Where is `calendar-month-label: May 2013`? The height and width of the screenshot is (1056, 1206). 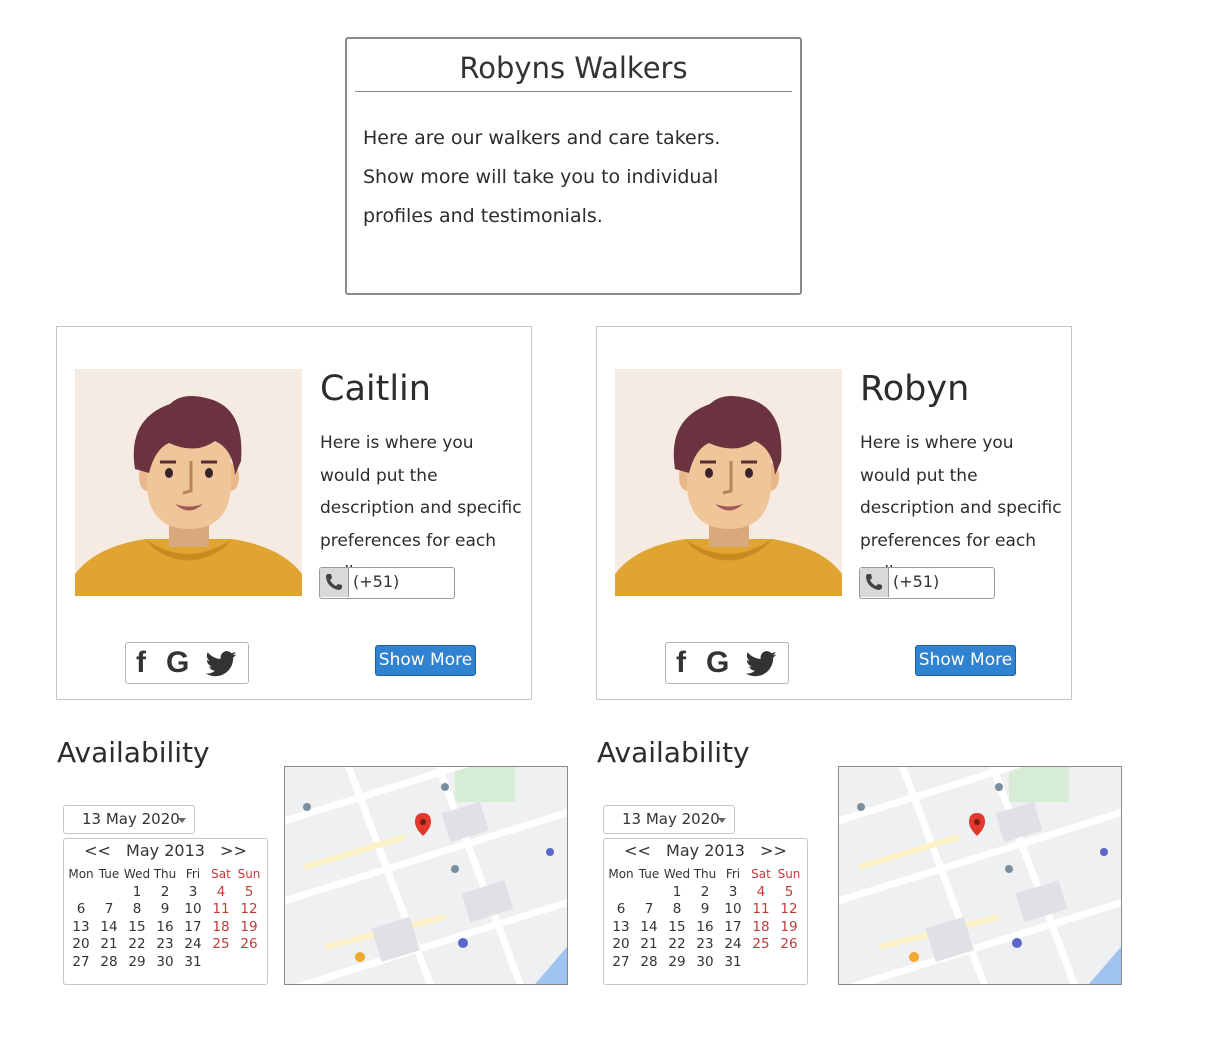
calendar-month-label: May 2013 is located at coordinates (165, 850).